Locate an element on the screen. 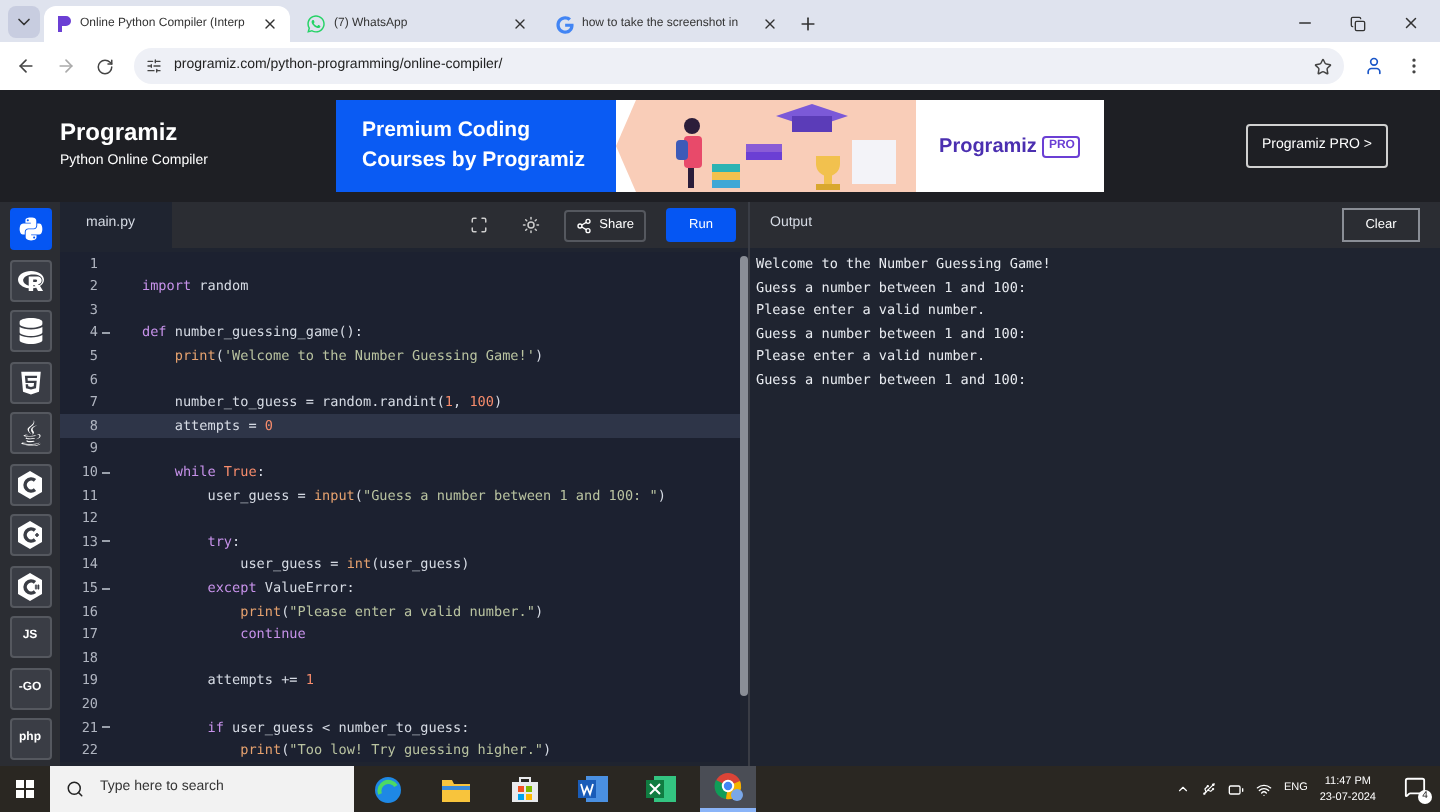  r-logo-icon is located at coordinates (30, 280).